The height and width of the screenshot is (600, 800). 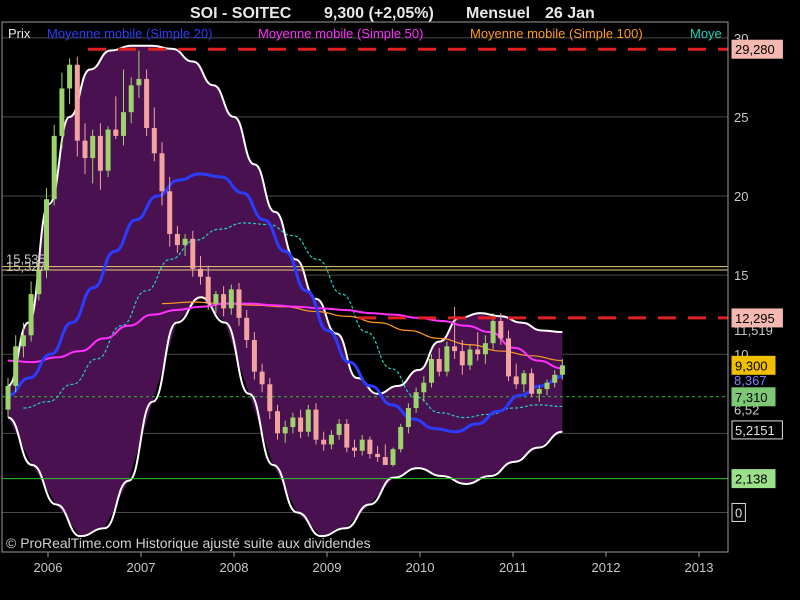 What do you see at coordinates (741, 275) in the screenshot?
I see `y-tick-label: 15` at bounding box center [741, 275].